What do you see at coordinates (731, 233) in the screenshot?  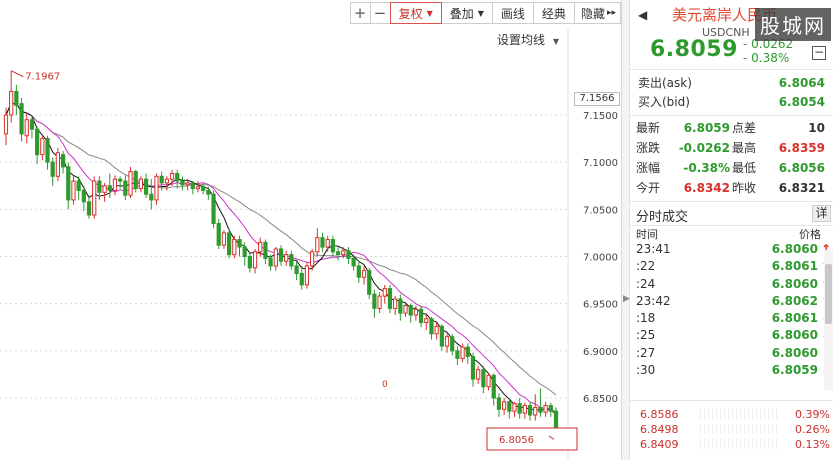 I see `ticks-columns: 时间 价格` at bounding box center [731, 233].